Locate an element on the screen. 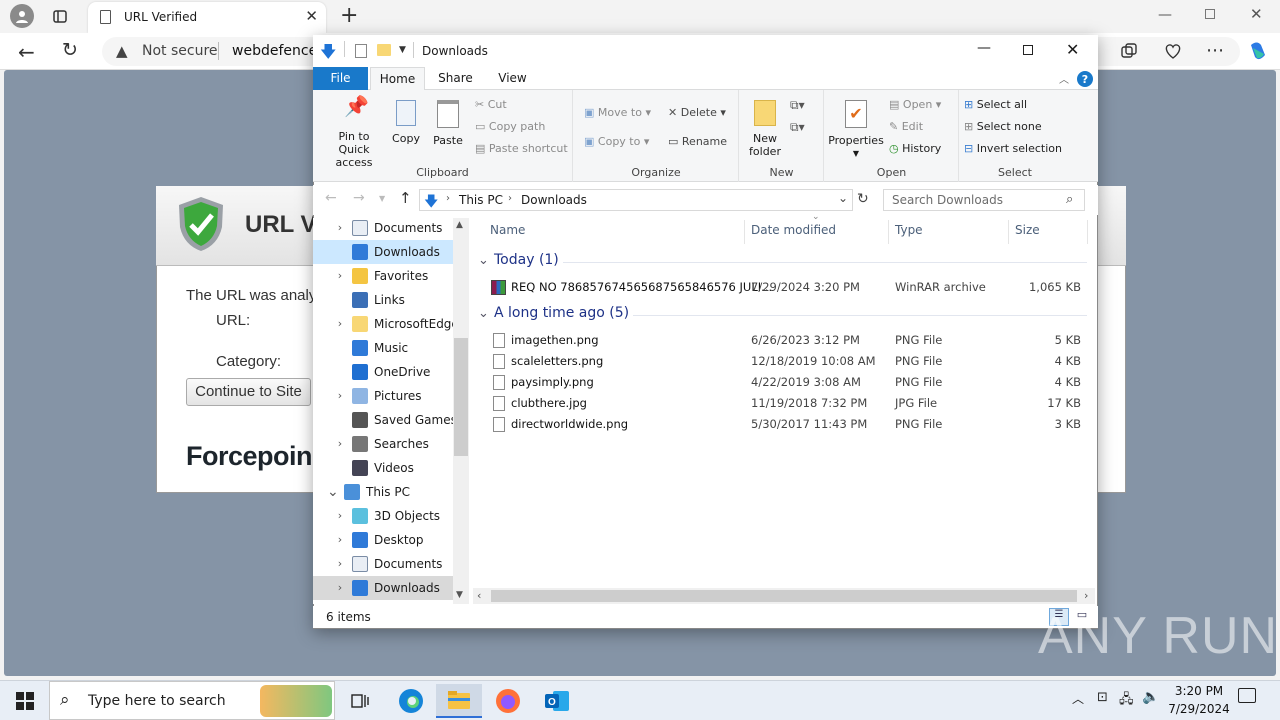 The image size is (1280, 720). column-date-modified: Date modified is located at coordinates (793, 234).